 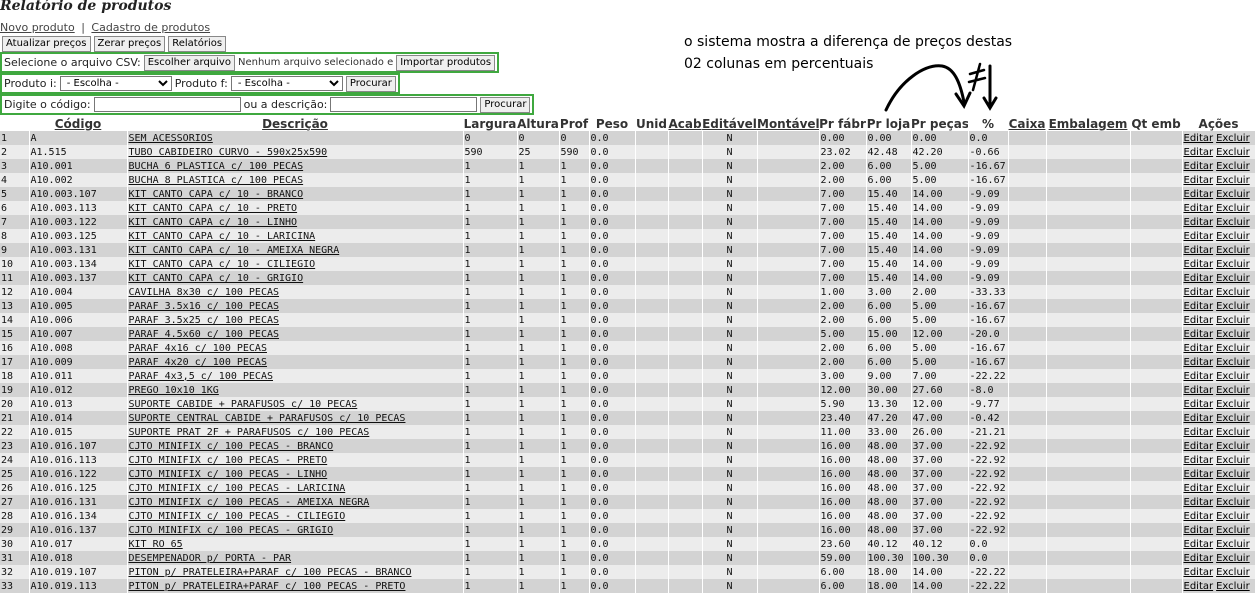 What do you see at coordinates (204, 292) in the screenshot?
I see `row-description: CAVILHA 8x30 c/ 100 PECAS` at bounding box center [204, 292].